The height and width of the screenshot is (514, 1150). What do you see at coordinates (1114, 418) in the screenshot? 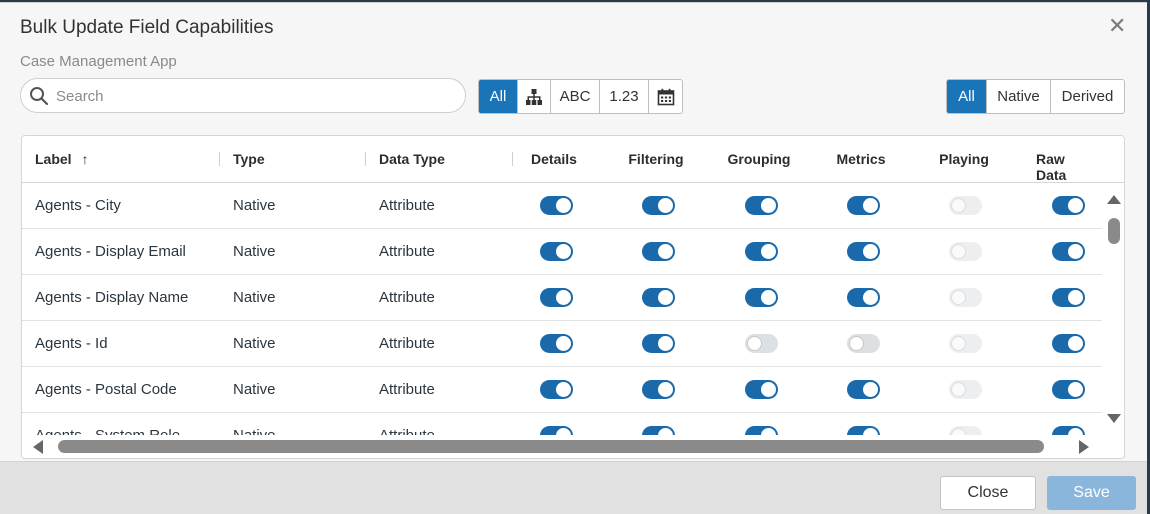
I see `scroll-down-icon` at bounding box center [1114, 418].